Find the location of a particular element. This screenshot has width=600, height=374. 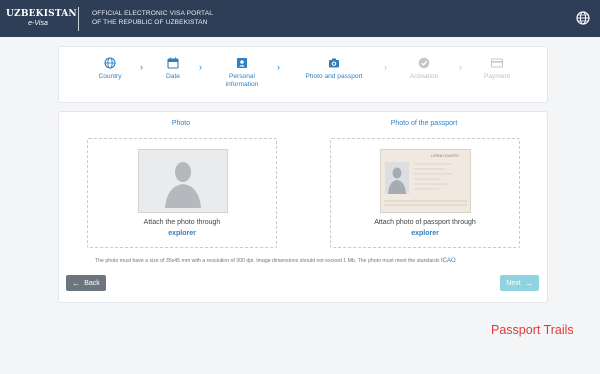

watermark-text: Passport Trails is located at coordinates (532, 330).